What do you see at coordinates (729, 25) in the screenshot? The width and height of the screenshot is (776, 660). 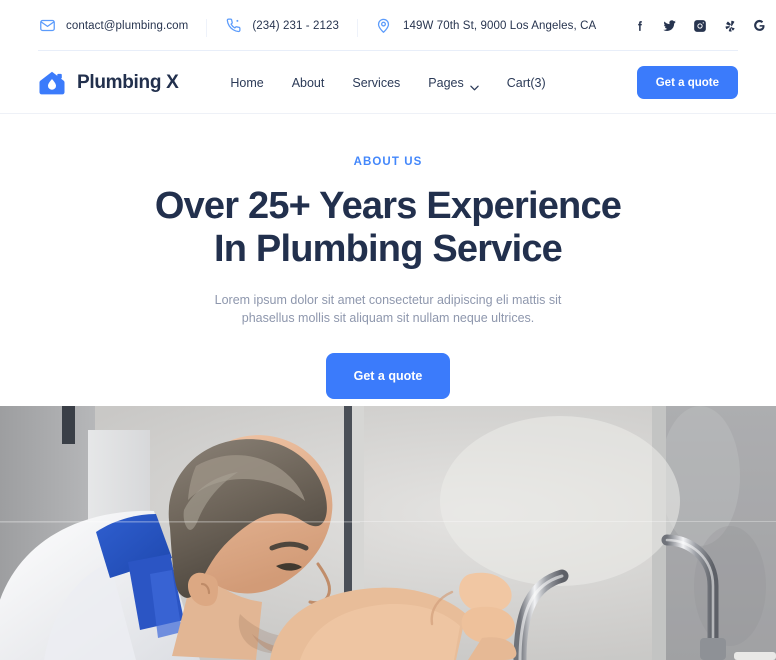 I see `yelp-icon` at bounding box center [729, 25].